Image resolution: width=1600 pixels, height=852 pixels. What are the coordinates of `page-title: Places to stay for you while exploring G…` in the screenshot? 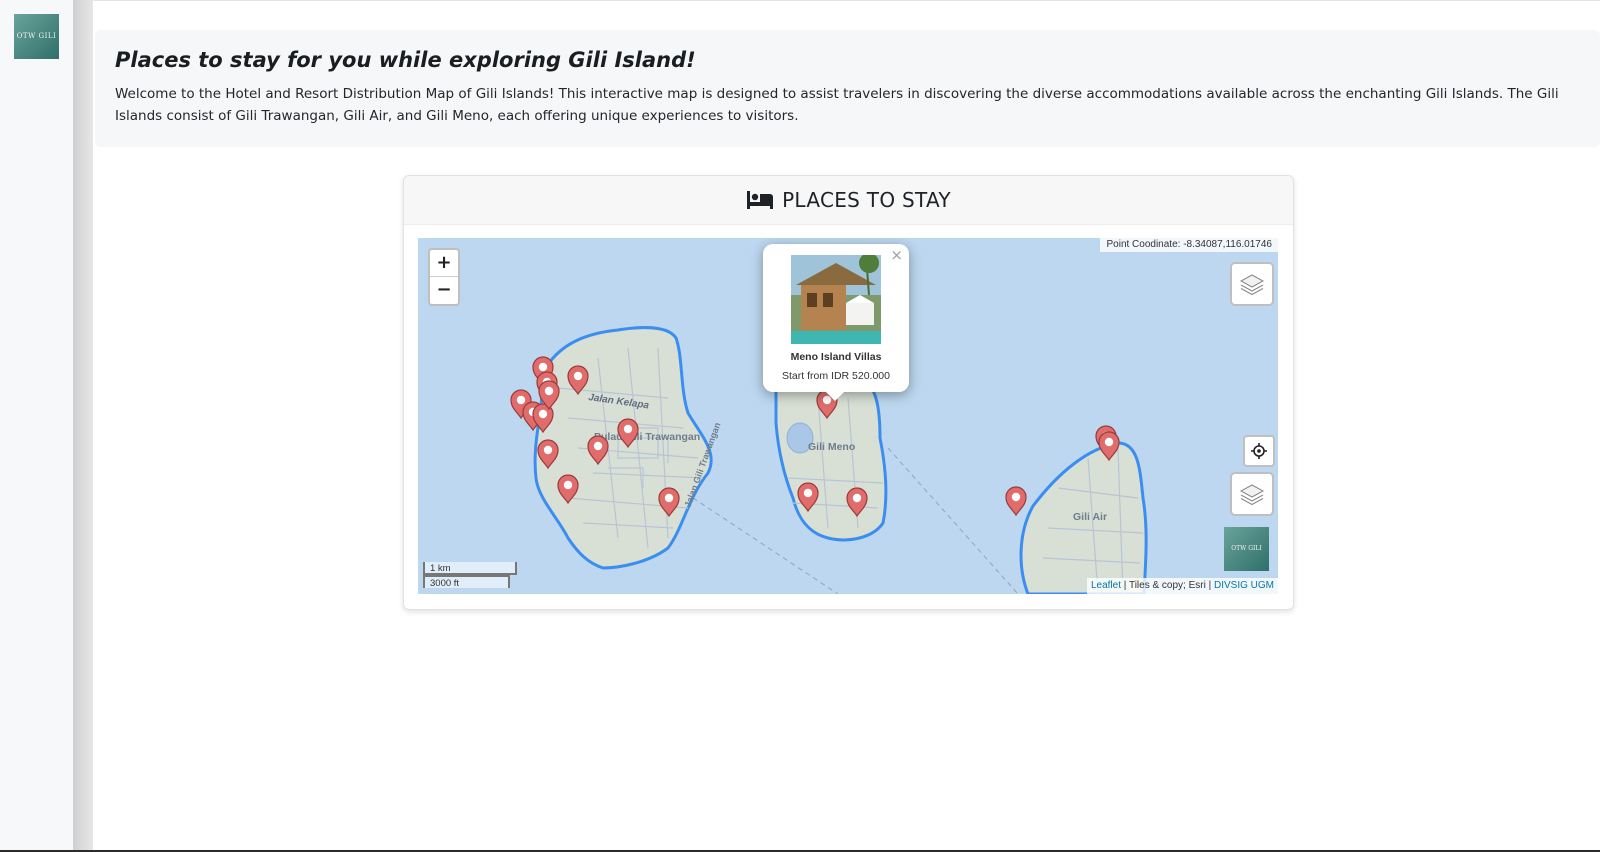 It's located at (405, 60).